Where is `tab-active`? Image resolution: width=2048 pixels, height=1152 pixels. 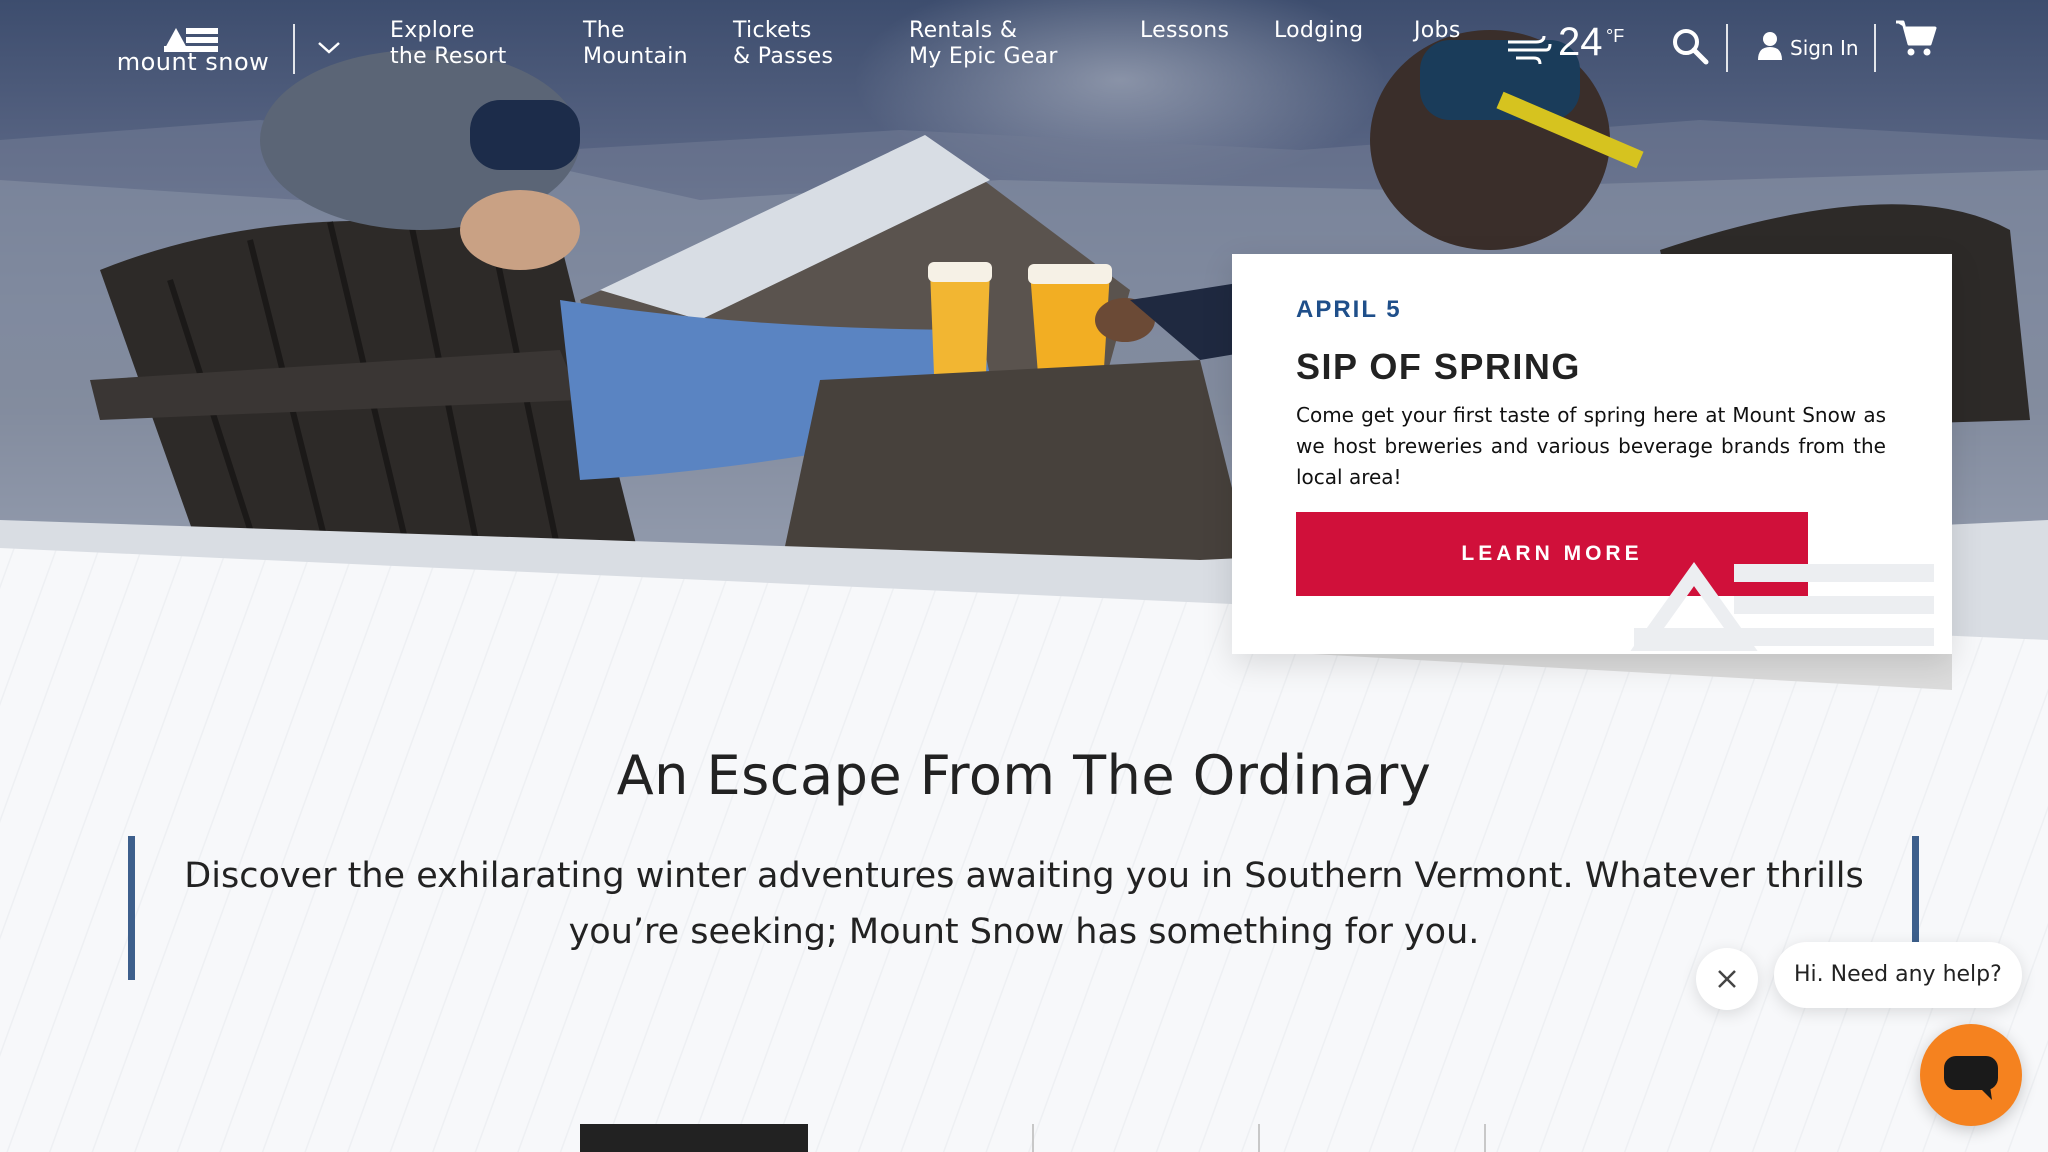
tab-active is located at coordinates (694, 1138).